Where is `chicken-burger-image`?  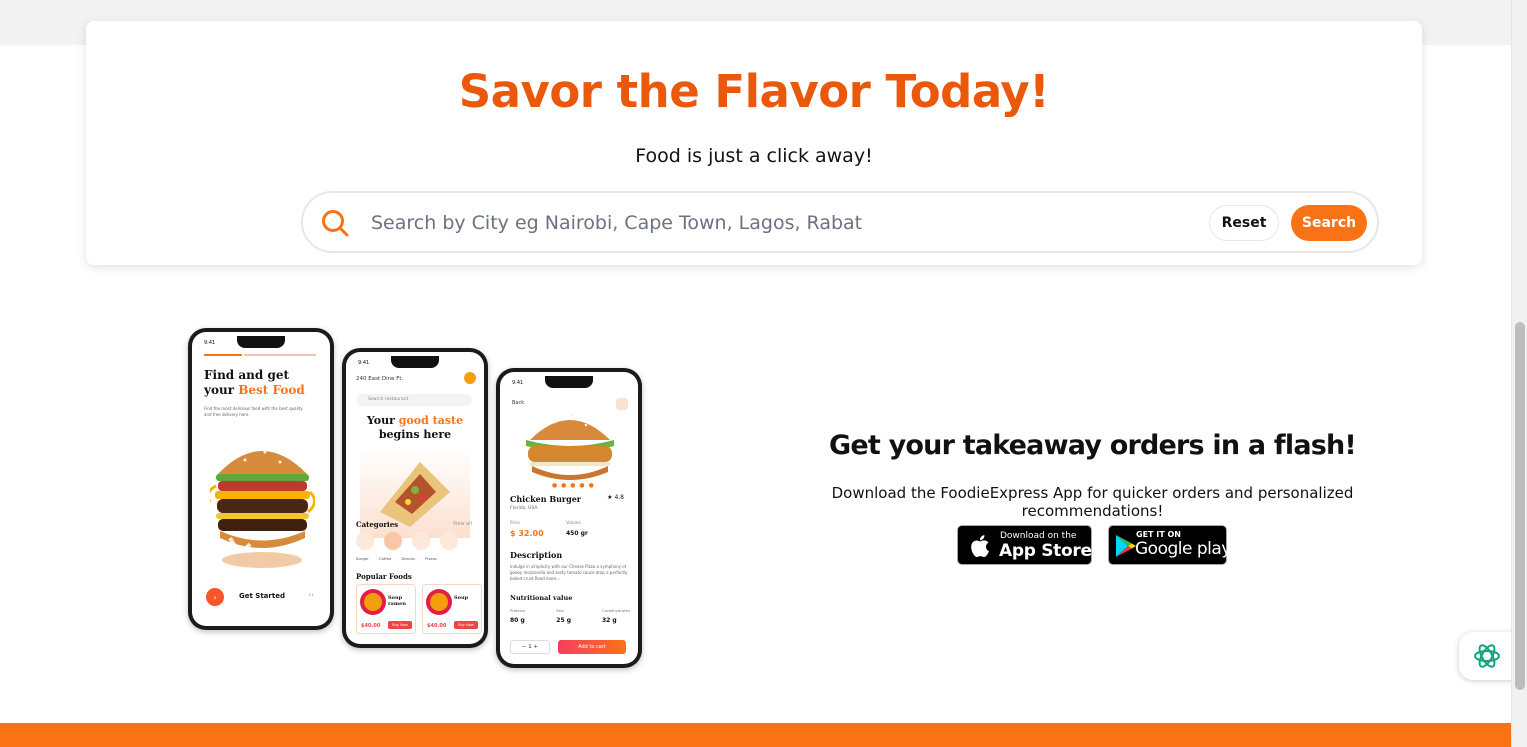 chicken-burger-image is located at coordinates (570, 446).